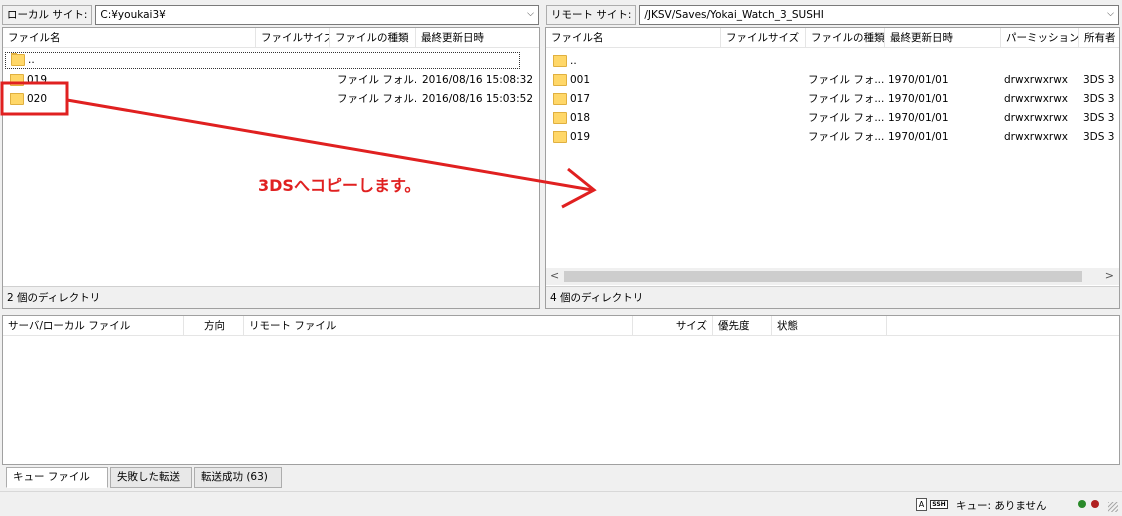 This screenshot has height=516, width=1122. What do you see at coordinates (151, 477) in the screenshot?
I see `tab-failed-transfers: 失敗した転送` at bounding box center [151, 477].